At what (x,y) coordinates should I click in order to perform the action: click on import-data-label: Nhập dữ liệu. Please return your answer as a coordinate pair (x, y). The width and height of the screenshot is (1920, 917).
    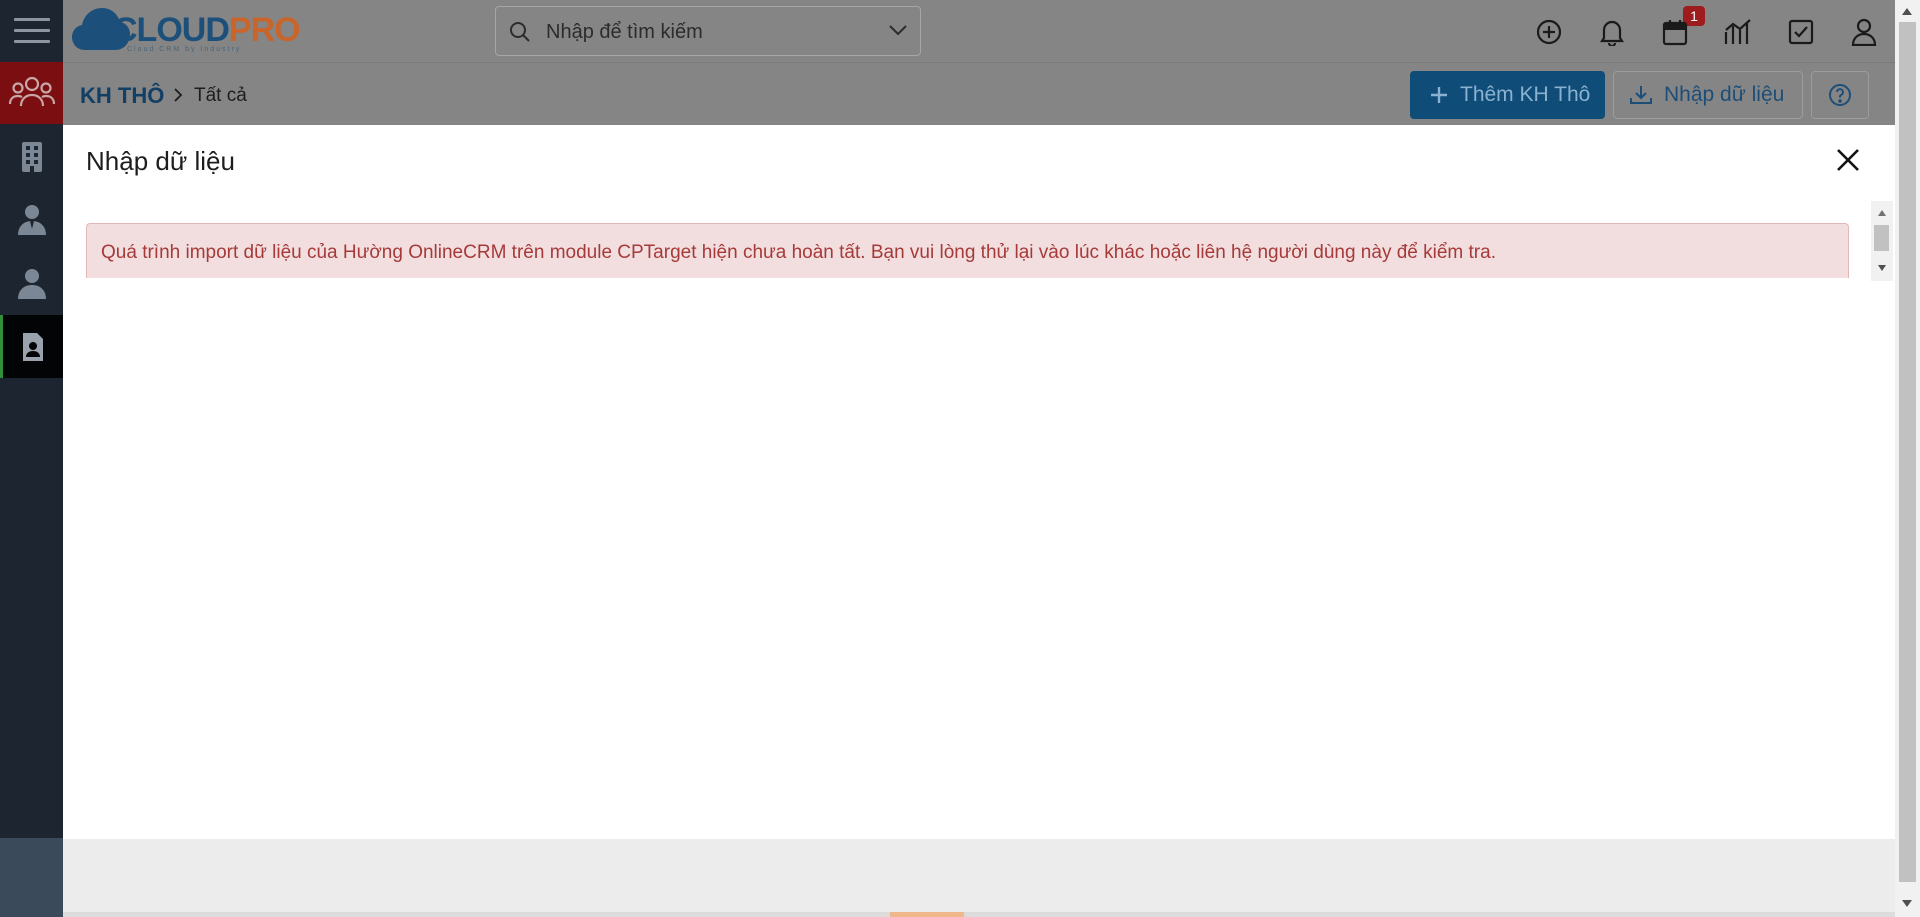
    Looking at the image, I should click on (1724, 94).